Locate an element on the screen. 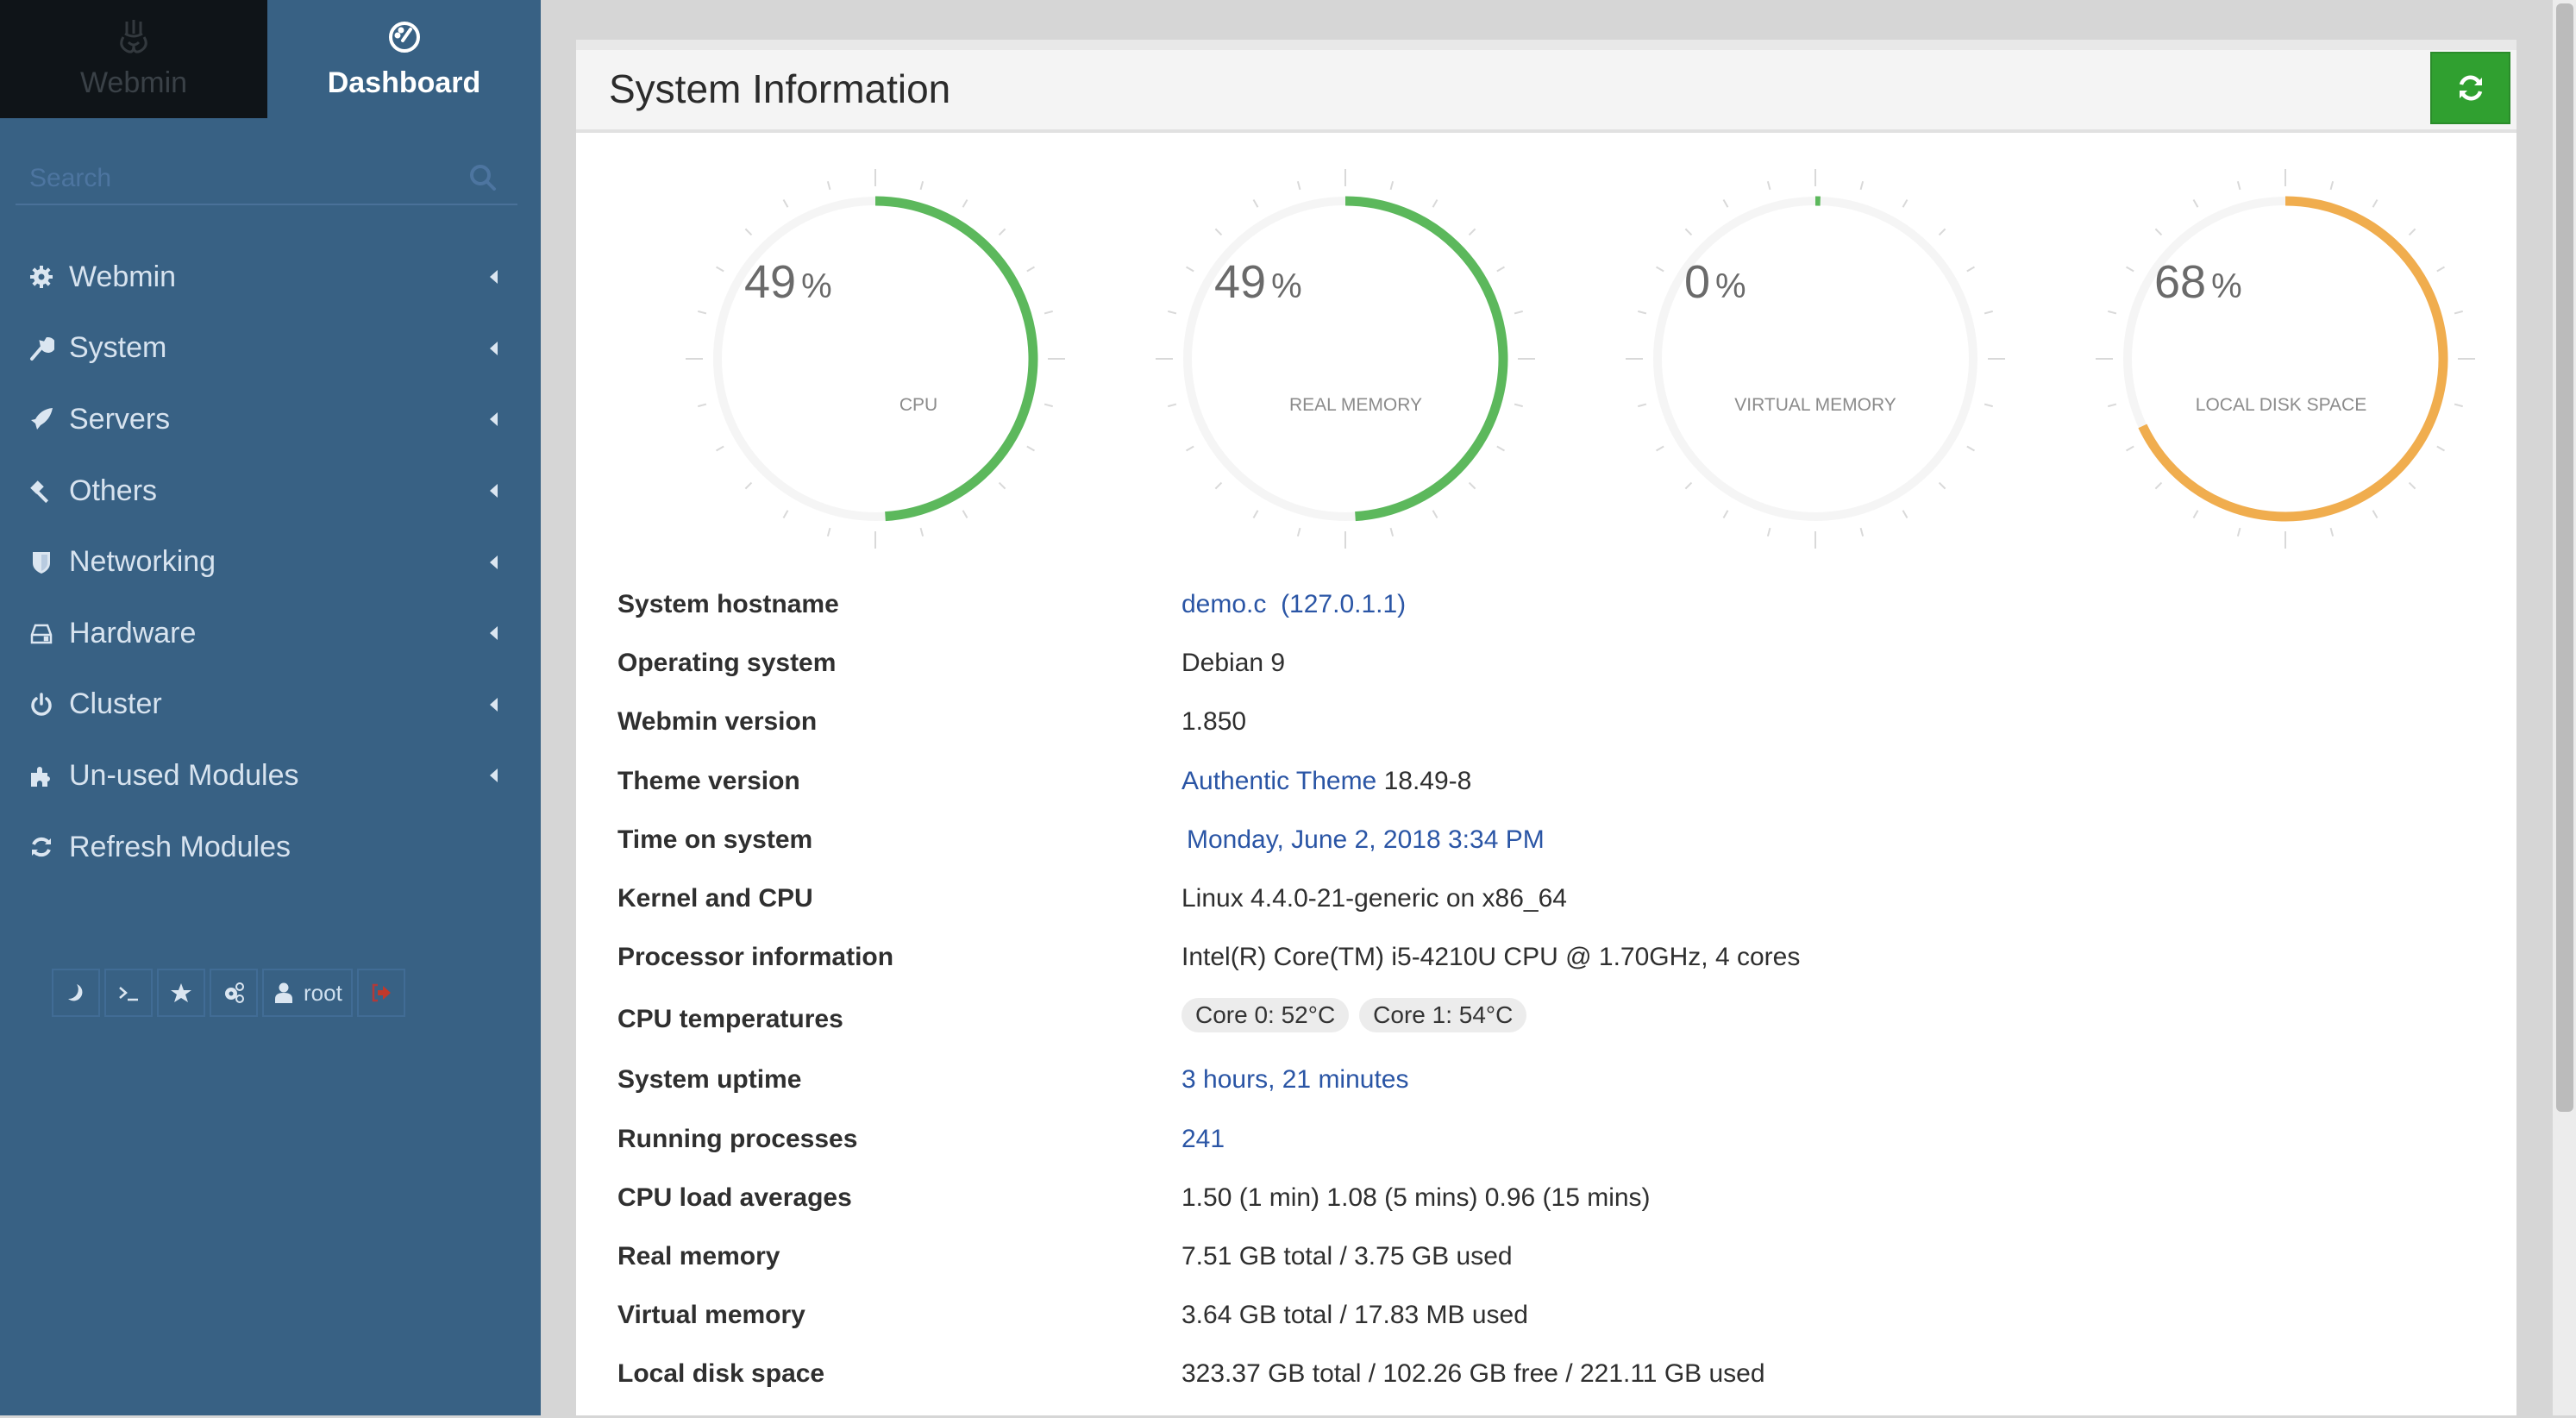 The image size is (2576, 1418). sidebar-item-servers: Servers is located at coordinates (270, 419).